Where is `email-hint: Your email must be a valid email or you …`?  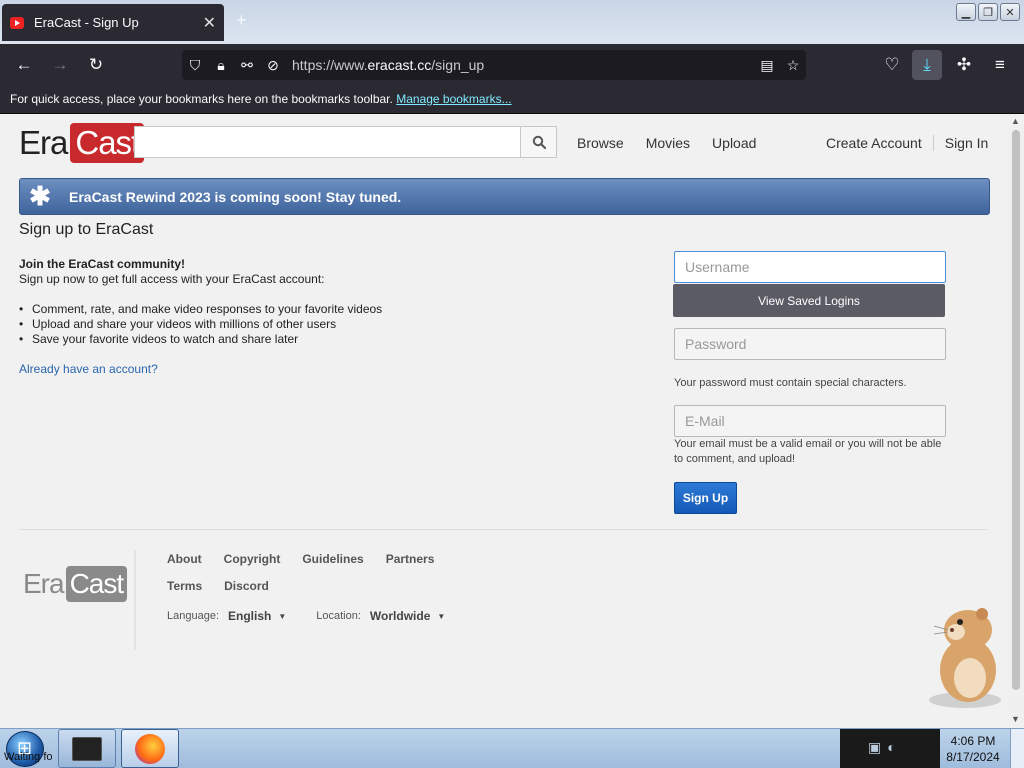
email-hint: Your email must be a valid email or you … is located at coordinates (808, 451).